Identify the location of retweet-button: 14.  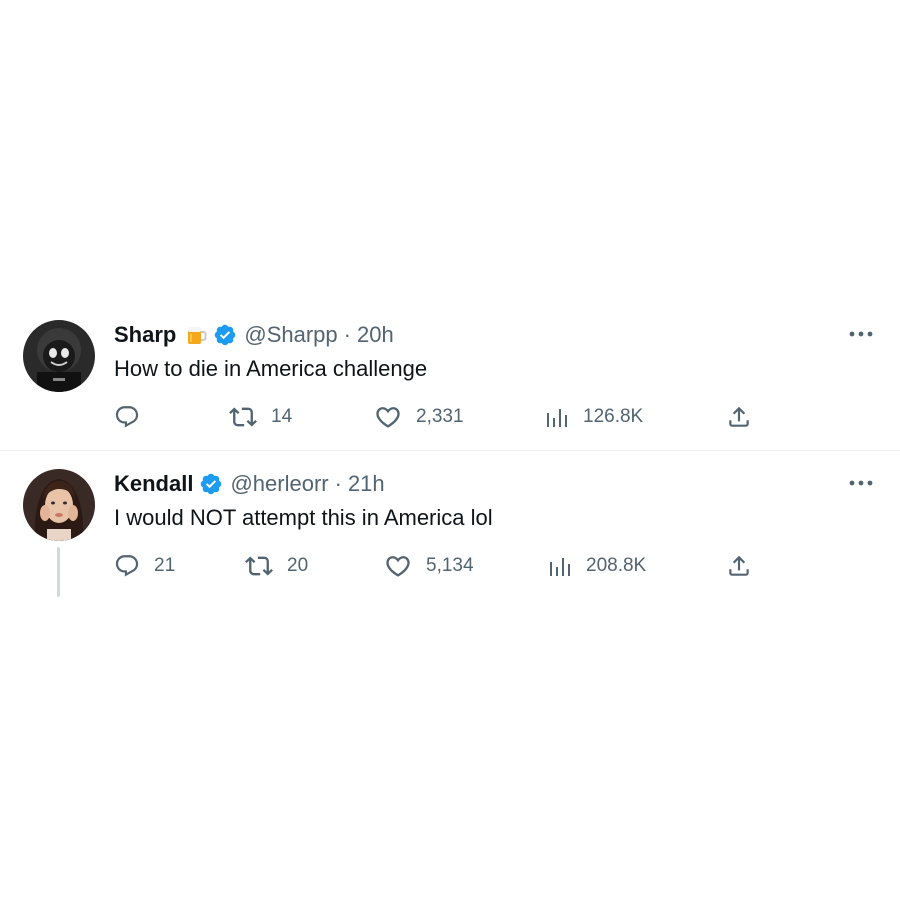
(260, 417).